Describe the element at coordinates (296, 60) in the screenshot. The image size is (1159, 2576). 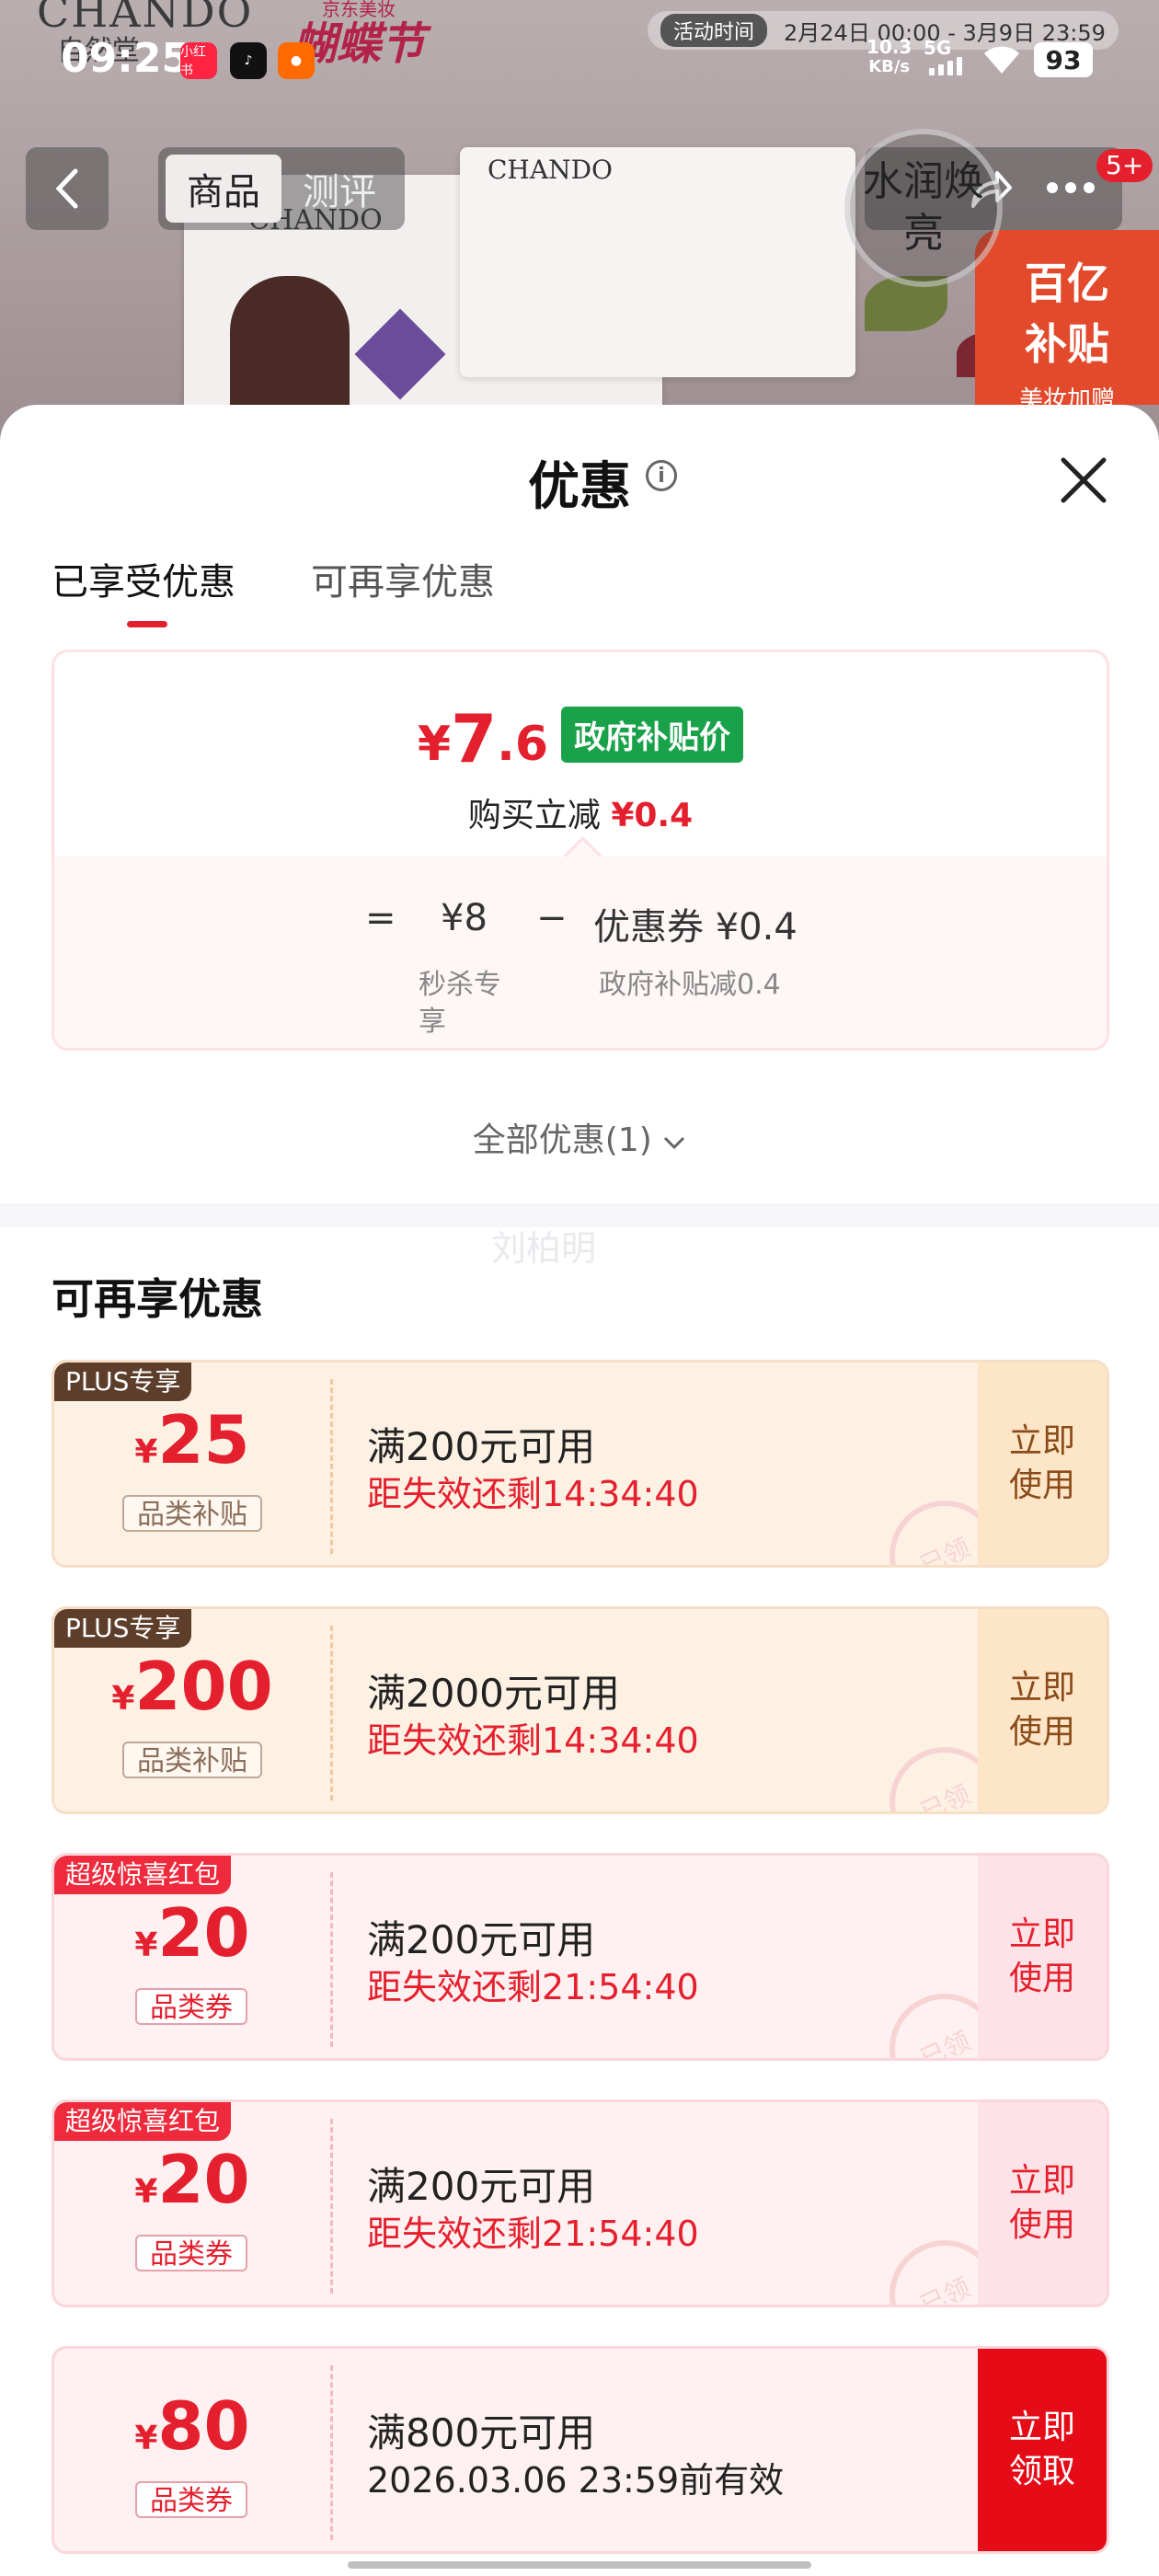
I see `taobao-icon: ●` at that location.